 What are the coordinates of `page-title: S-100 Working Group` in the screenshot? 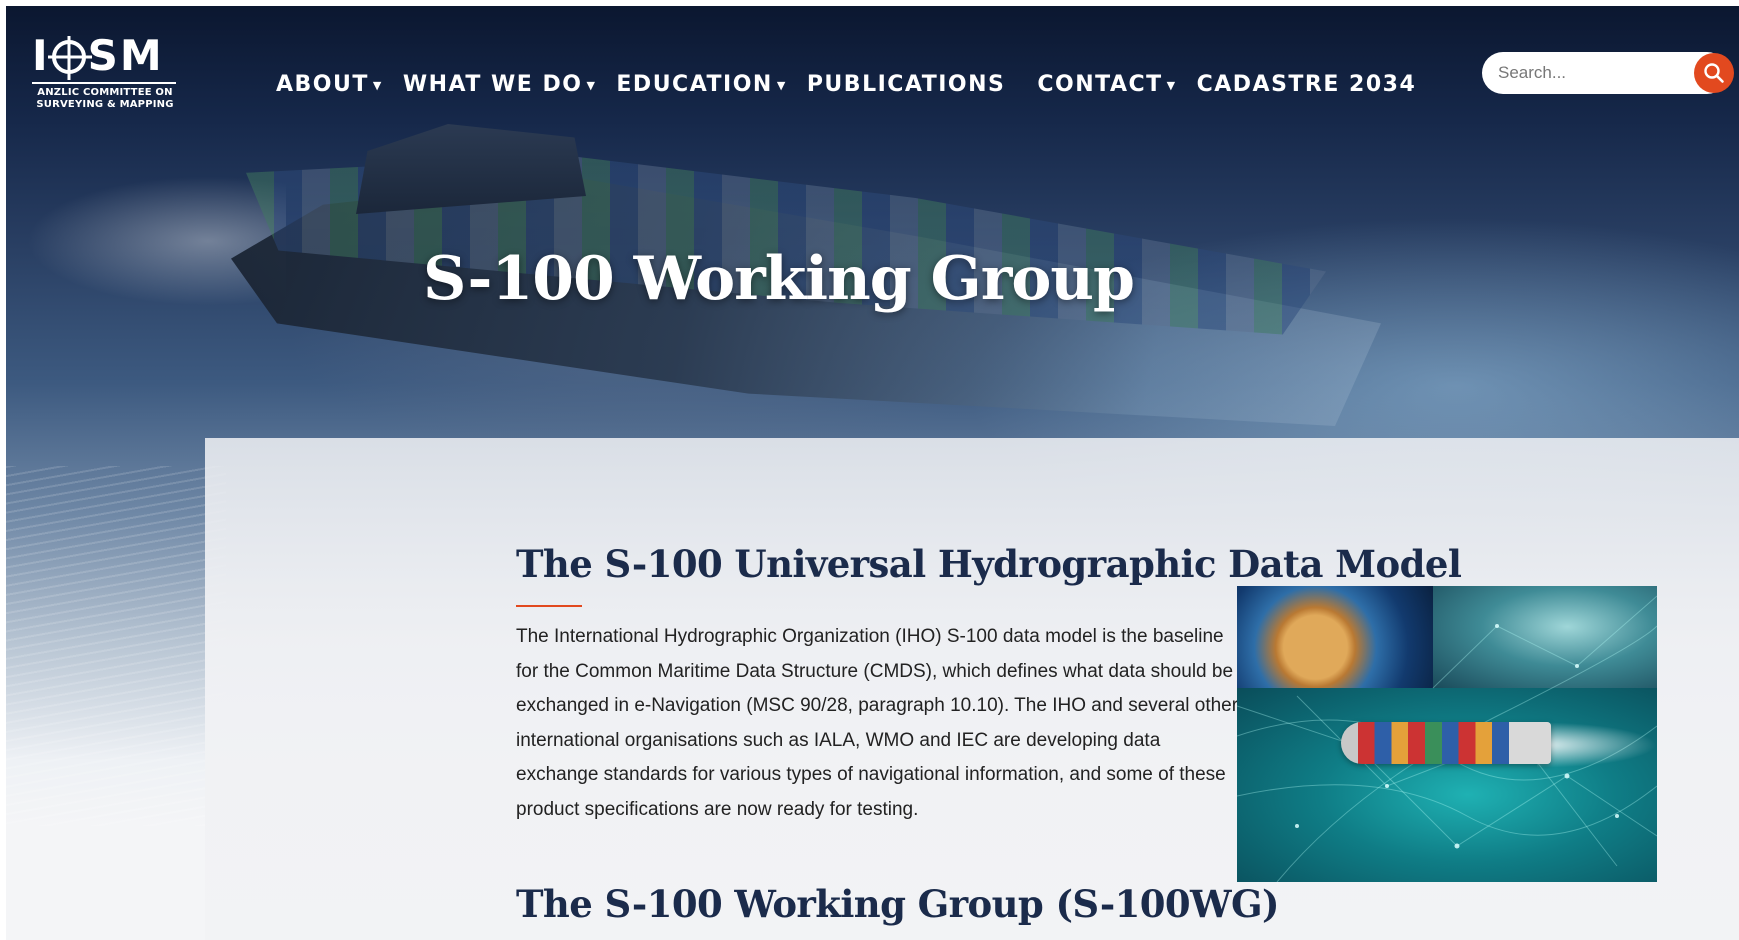 It's located at (872, 279).